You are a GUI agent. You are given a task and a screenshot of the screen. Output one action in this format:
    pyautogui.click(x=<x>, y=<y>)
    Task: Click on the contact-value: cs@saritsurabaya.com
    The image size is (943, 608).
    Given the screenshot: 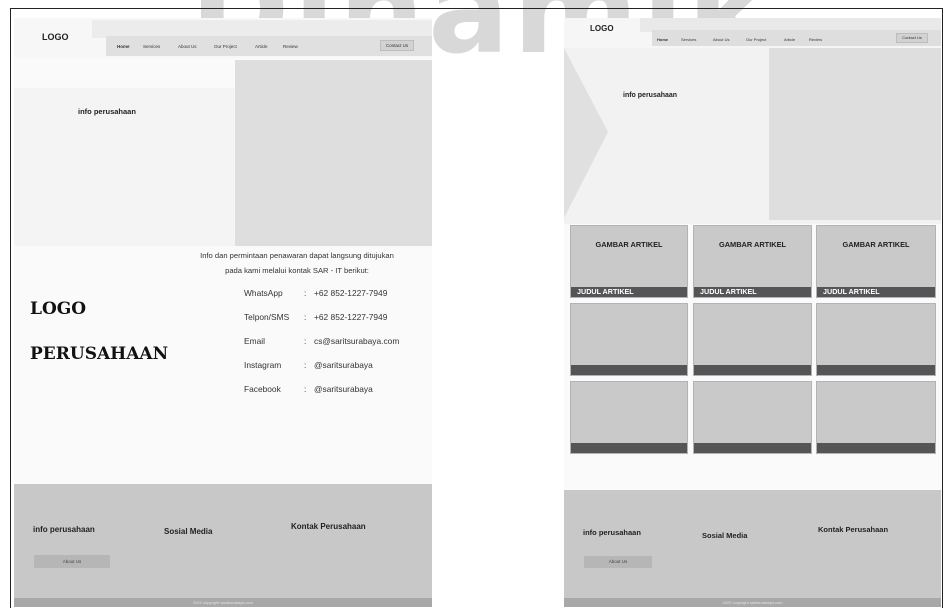 What is the action you would take?
    pyautogui.click(x=356, y=341)
    